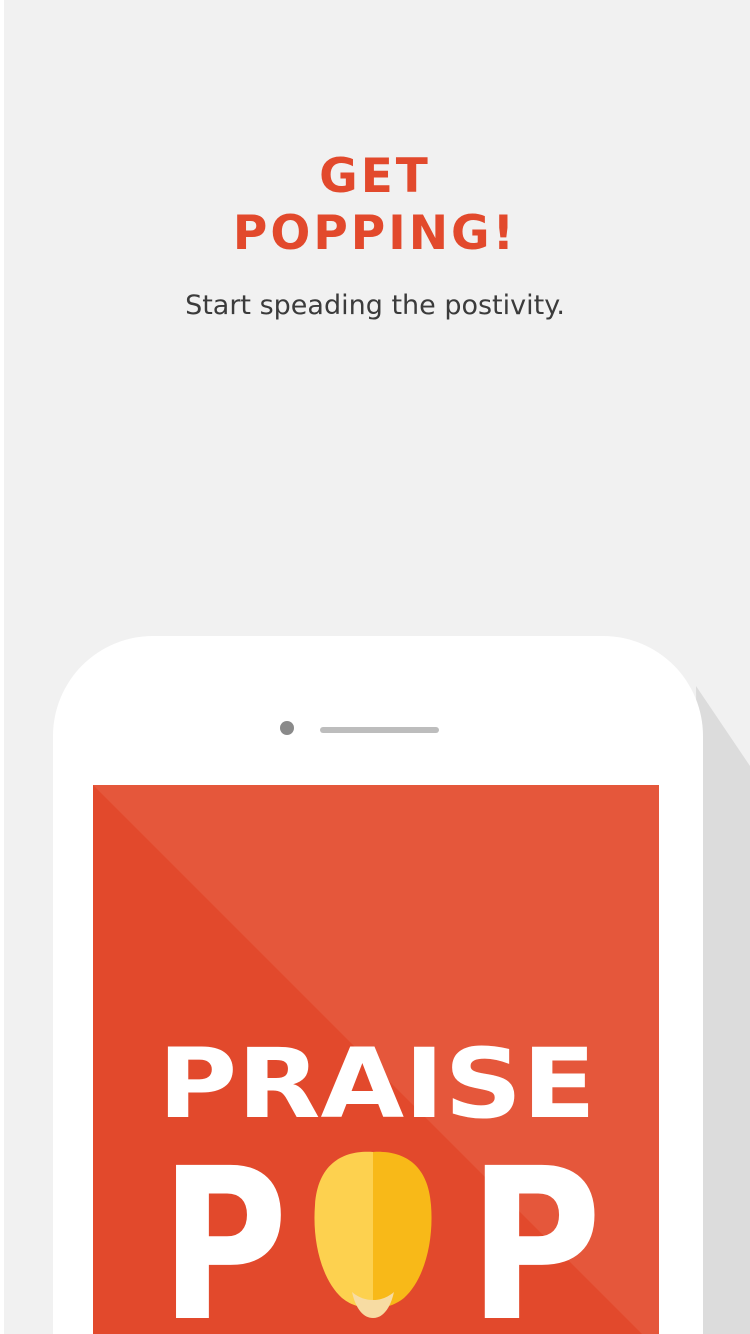  I want to click on brand-letter-p-right: P, so click(535, 1228).